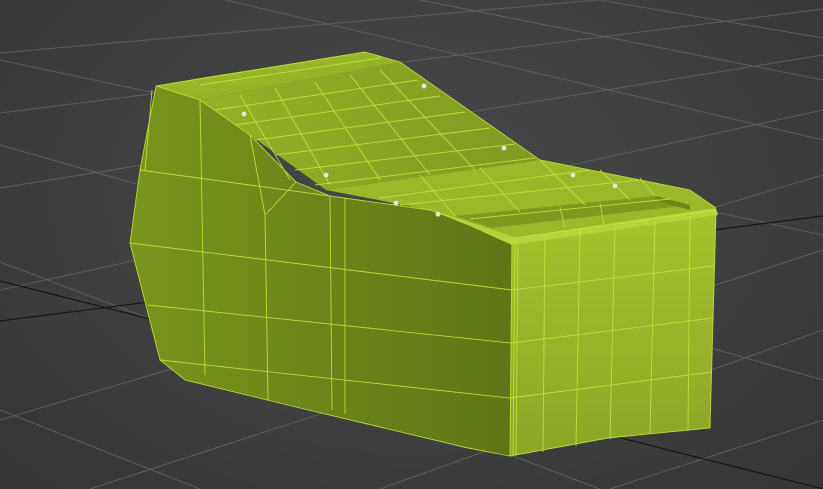 The image size is (823, 489). I want to click on model-front-face, so click(613, 334).